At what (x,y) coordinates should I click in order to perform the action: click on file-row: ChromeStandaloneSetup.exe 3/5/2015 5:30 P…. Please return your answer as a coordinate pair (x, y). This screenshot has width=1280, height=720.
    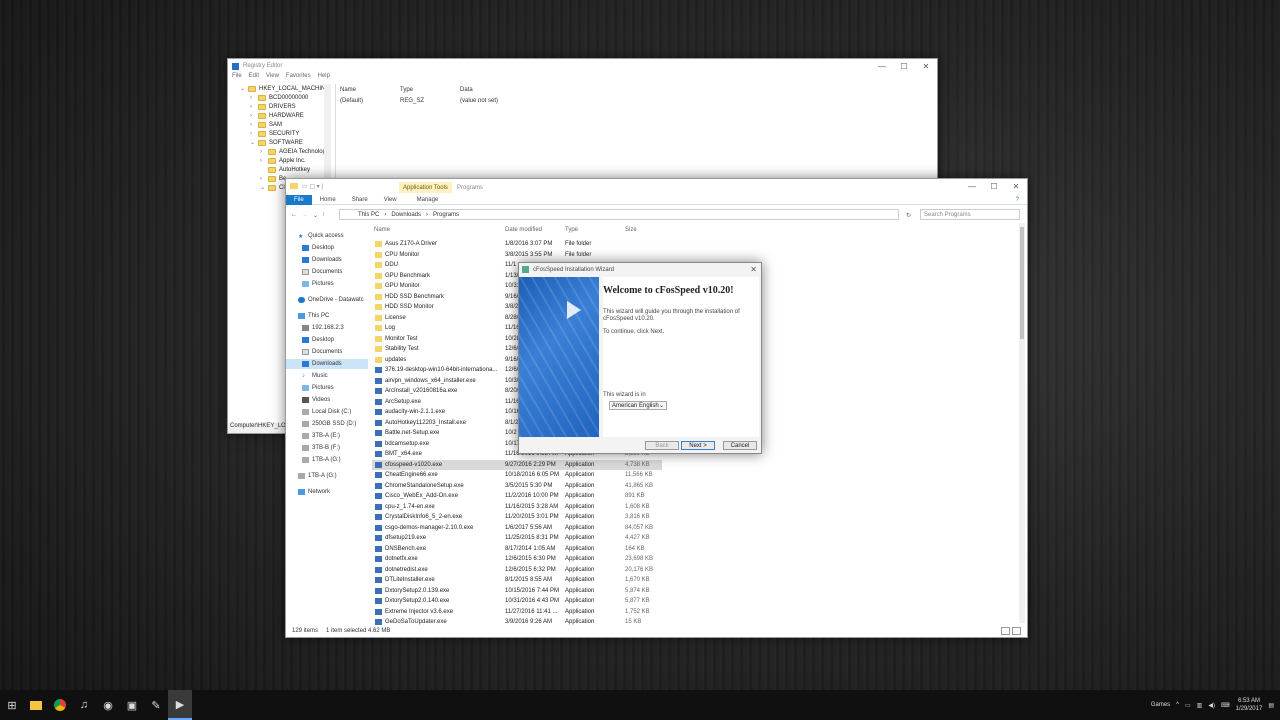
    Looking at the image, I should click on (517, 486).